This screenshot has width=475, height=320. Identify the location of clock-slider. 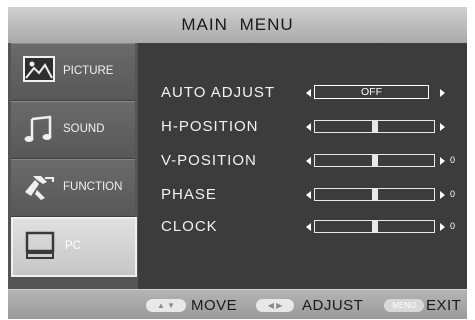
(374, 226).